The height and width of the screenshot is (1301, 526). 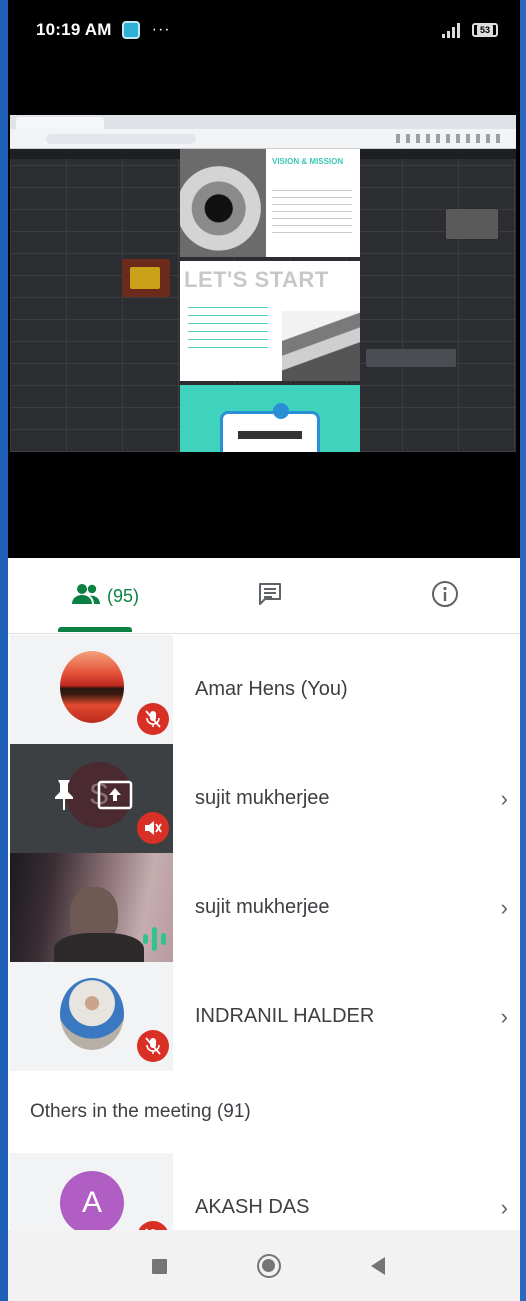 I want to click on participant-row: Amar Hens (You), so click(x=263, y=689).